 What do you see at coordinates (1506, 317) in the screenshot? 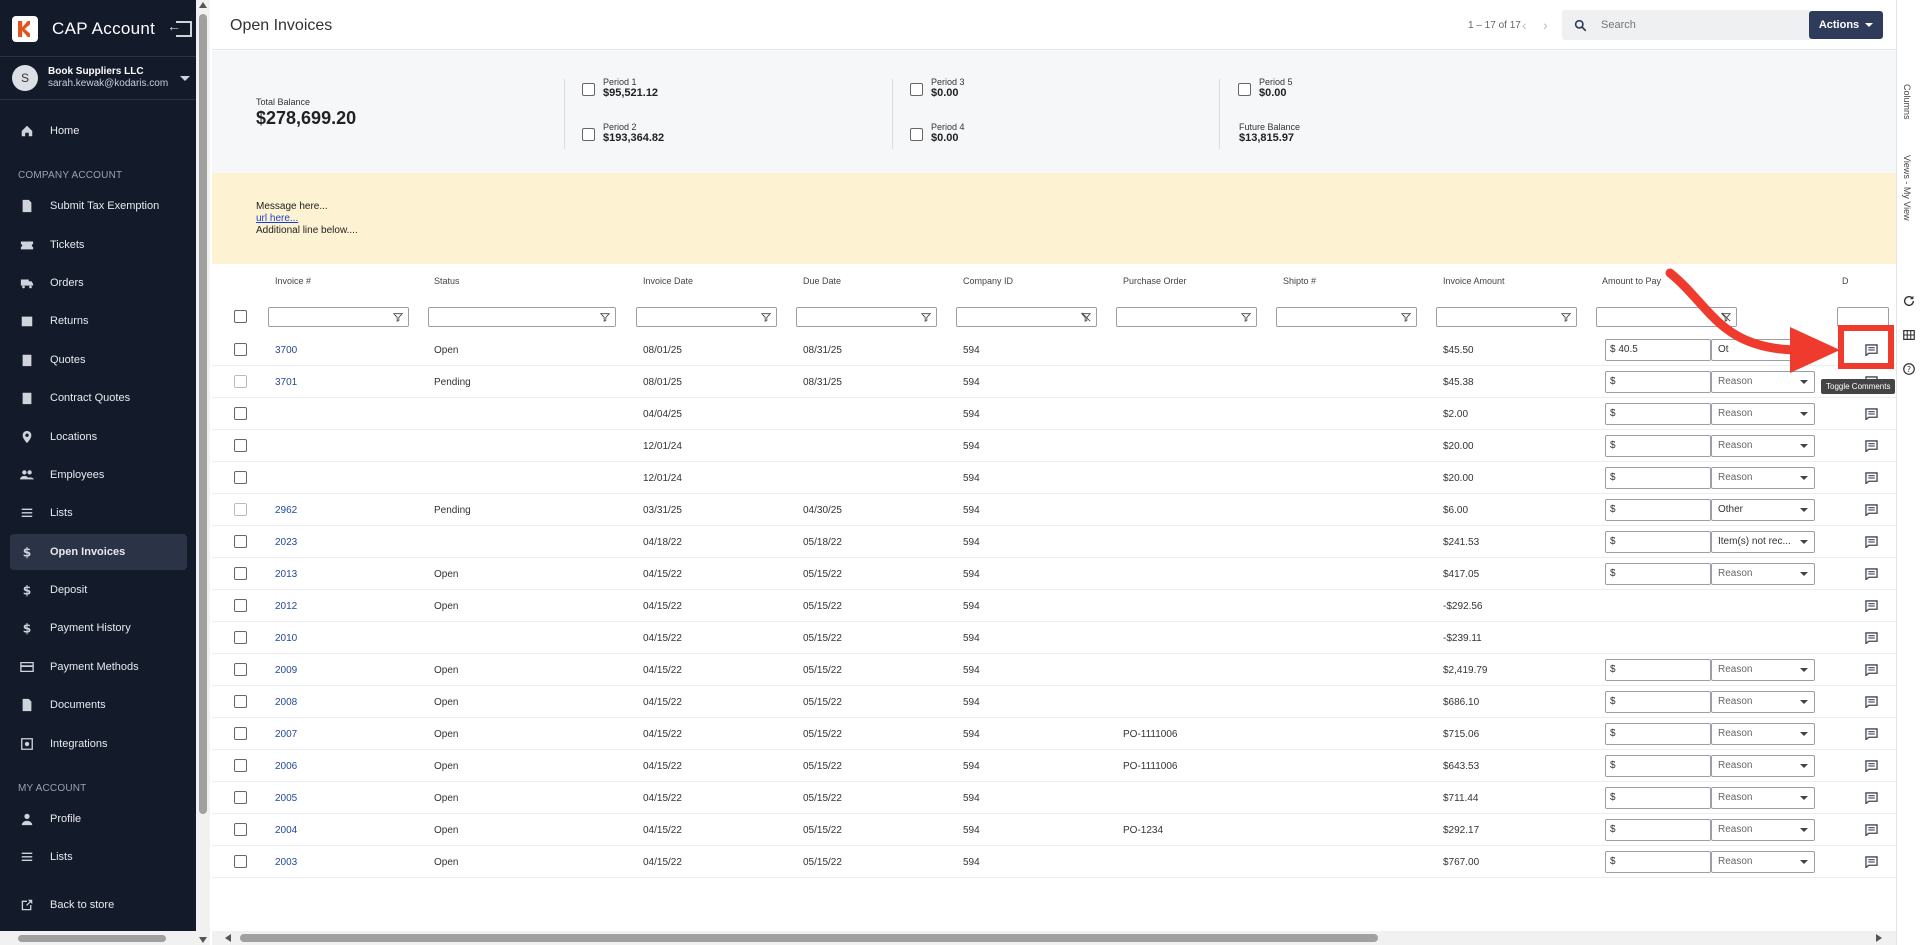
I see `filter-invoice-amount` at bounding box center [1506, 317].